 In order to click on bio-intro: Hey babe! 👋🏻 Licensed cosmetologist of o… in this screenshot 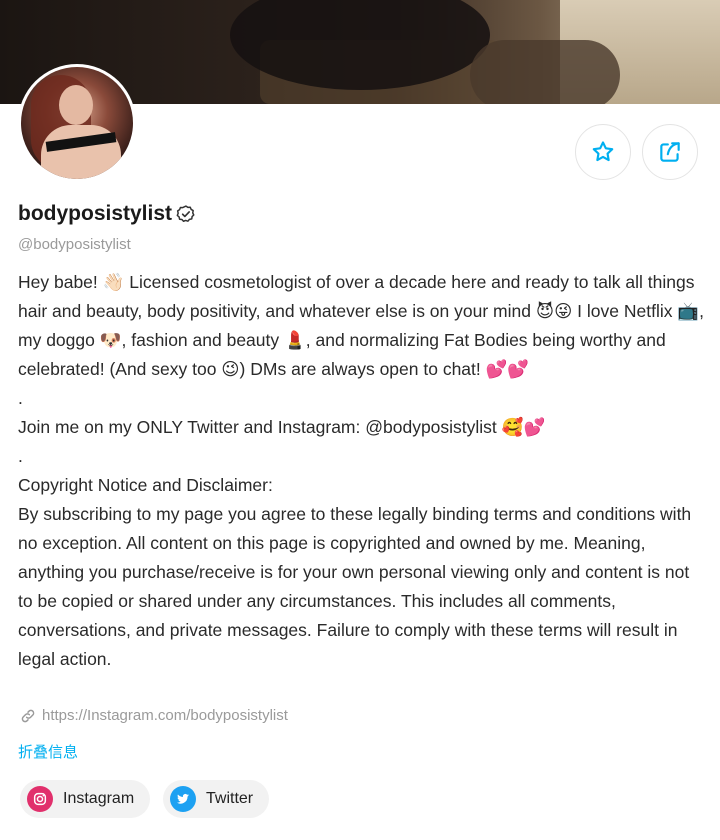, I will do `click(363, 325)`.